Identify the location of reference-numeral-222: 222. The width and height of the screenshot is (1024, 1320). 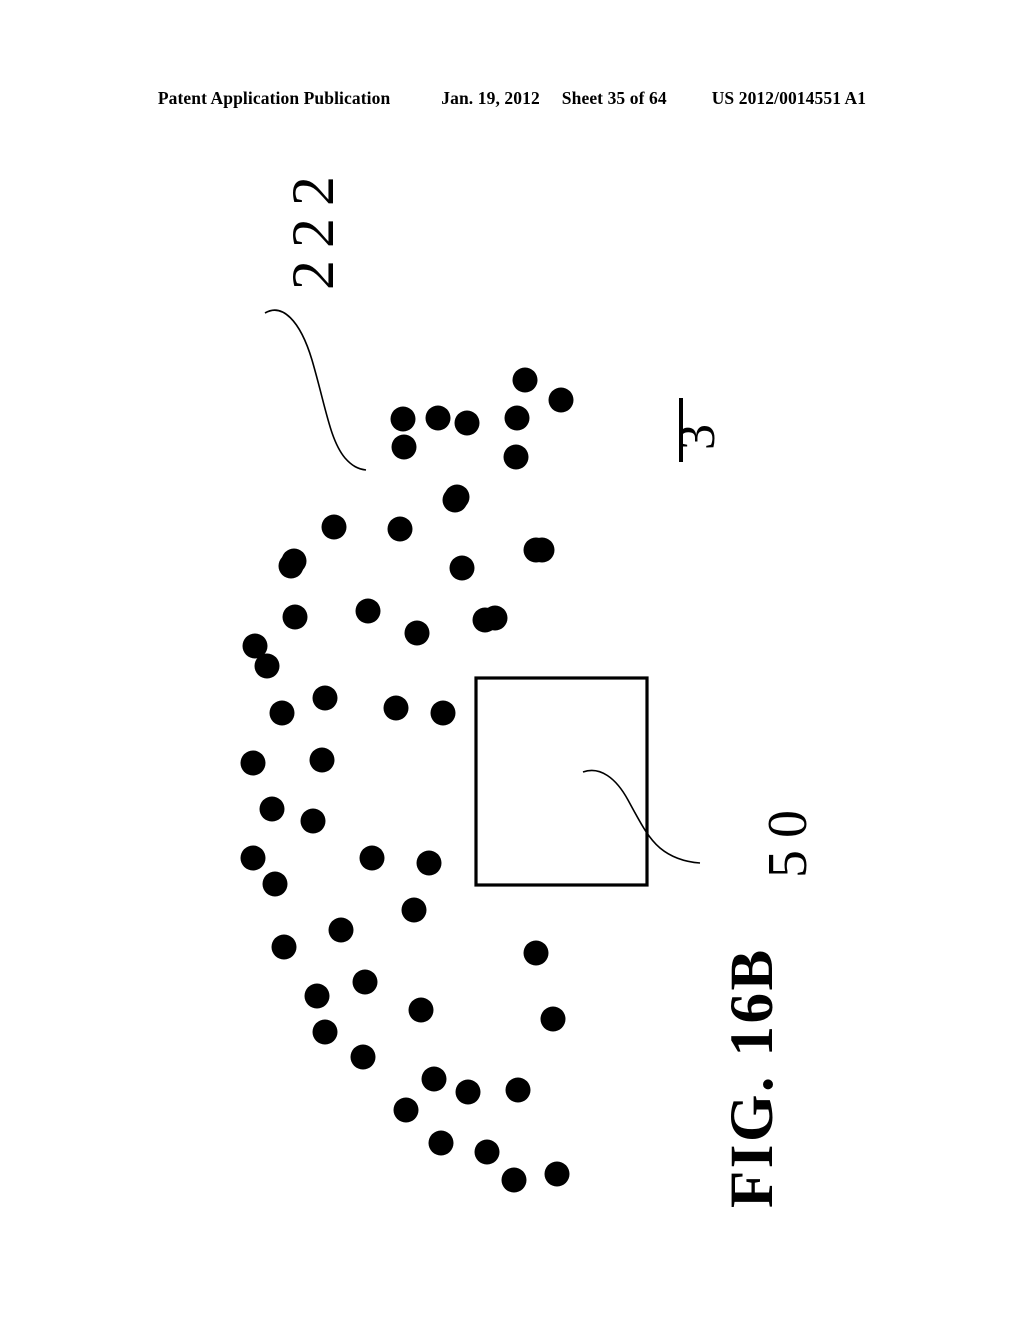
(313, 227).